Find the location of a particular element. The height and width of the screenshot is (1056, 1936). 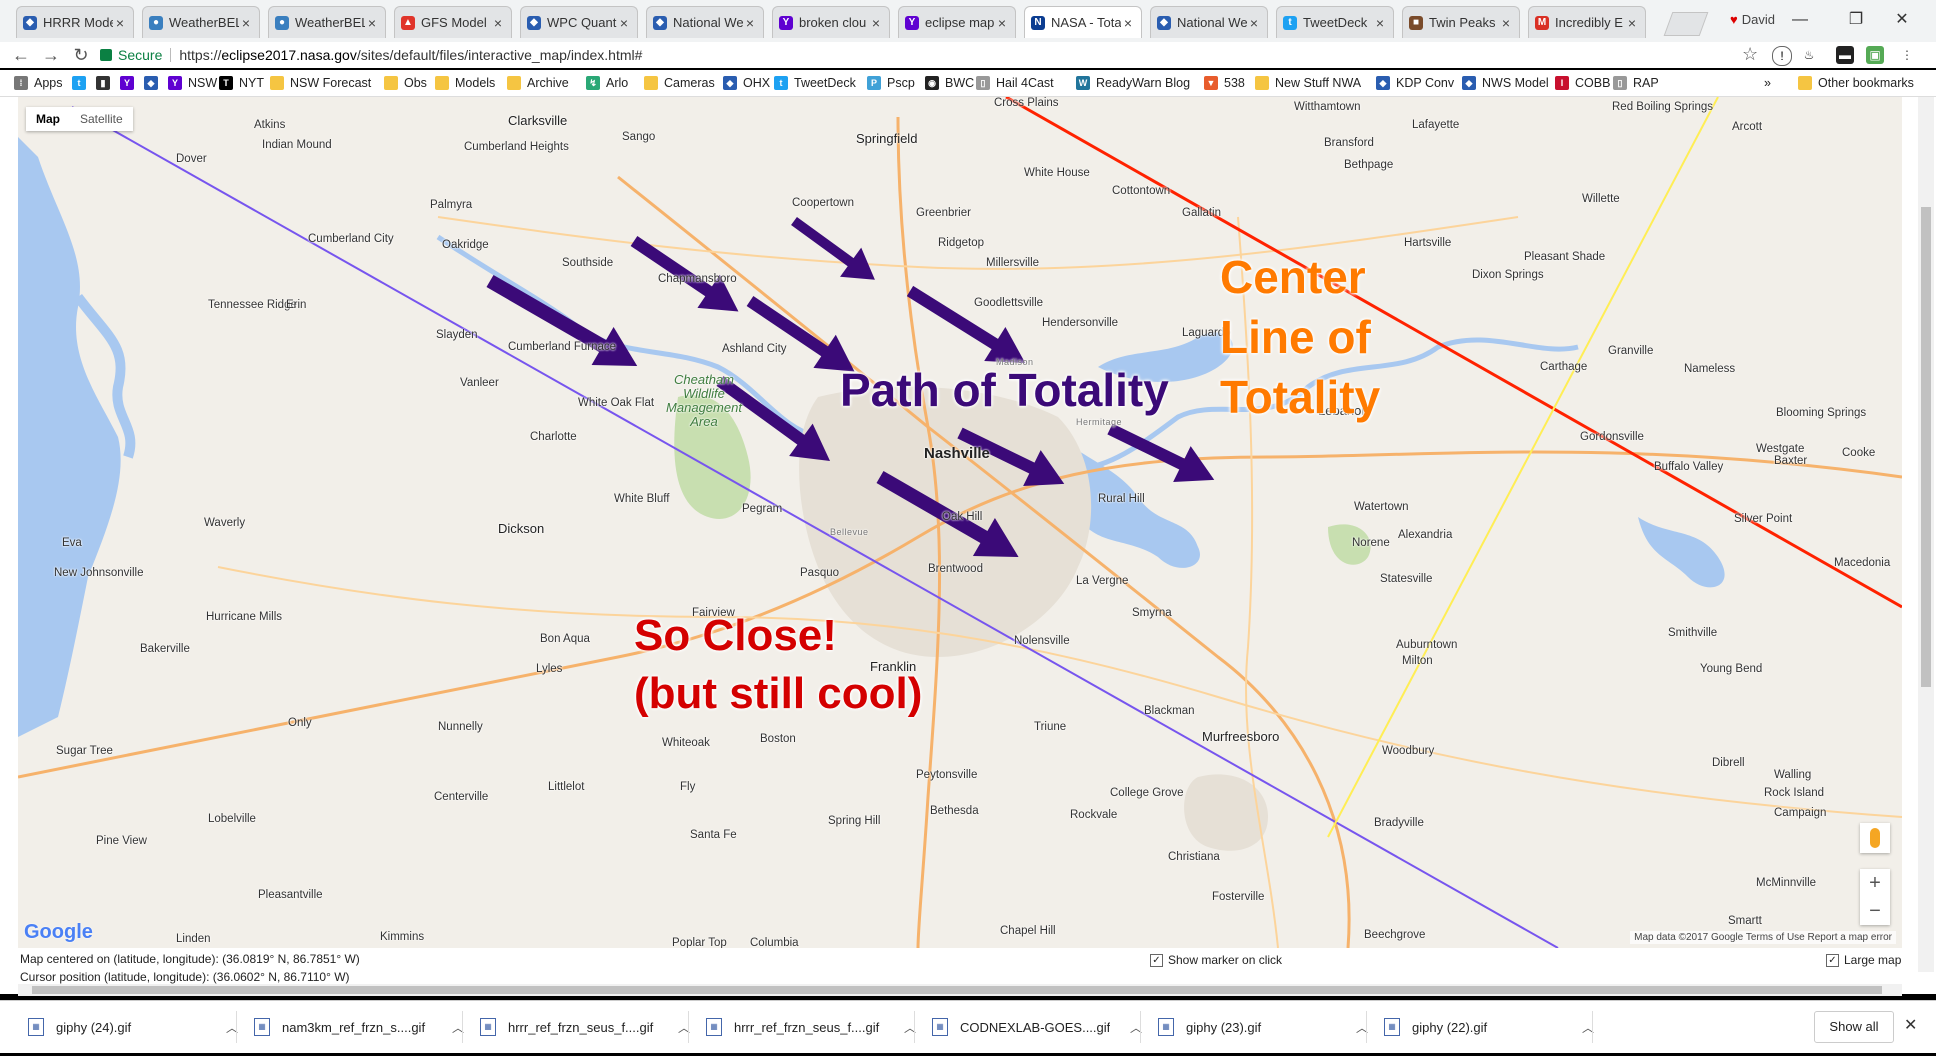

map-view-button: Map is located at coordinates (48, 119).